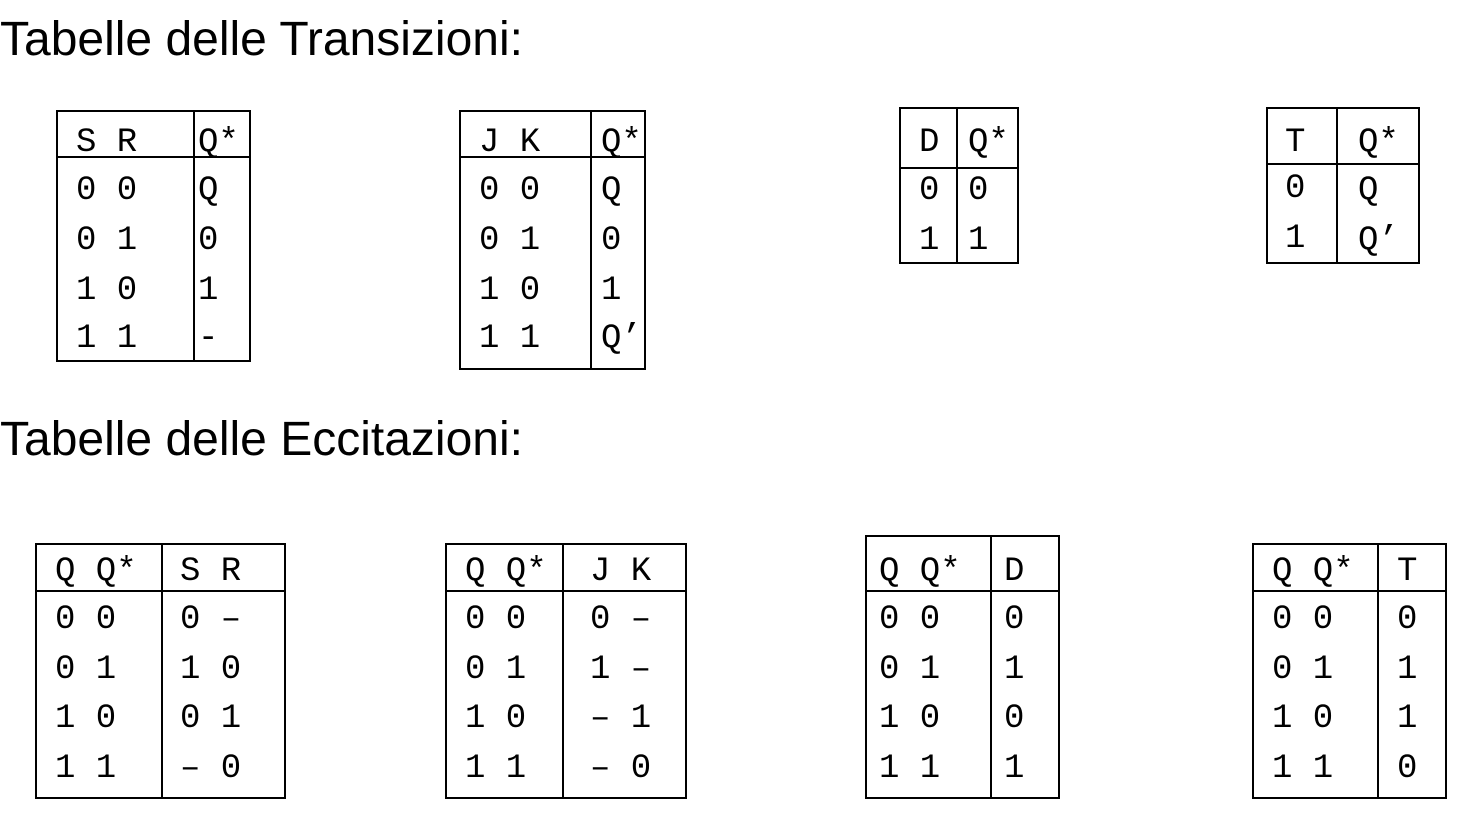 The height and width of the screenshot is (817, 1470). I want to click on jk-transition-inputs-header: J K, so click(510, 143).